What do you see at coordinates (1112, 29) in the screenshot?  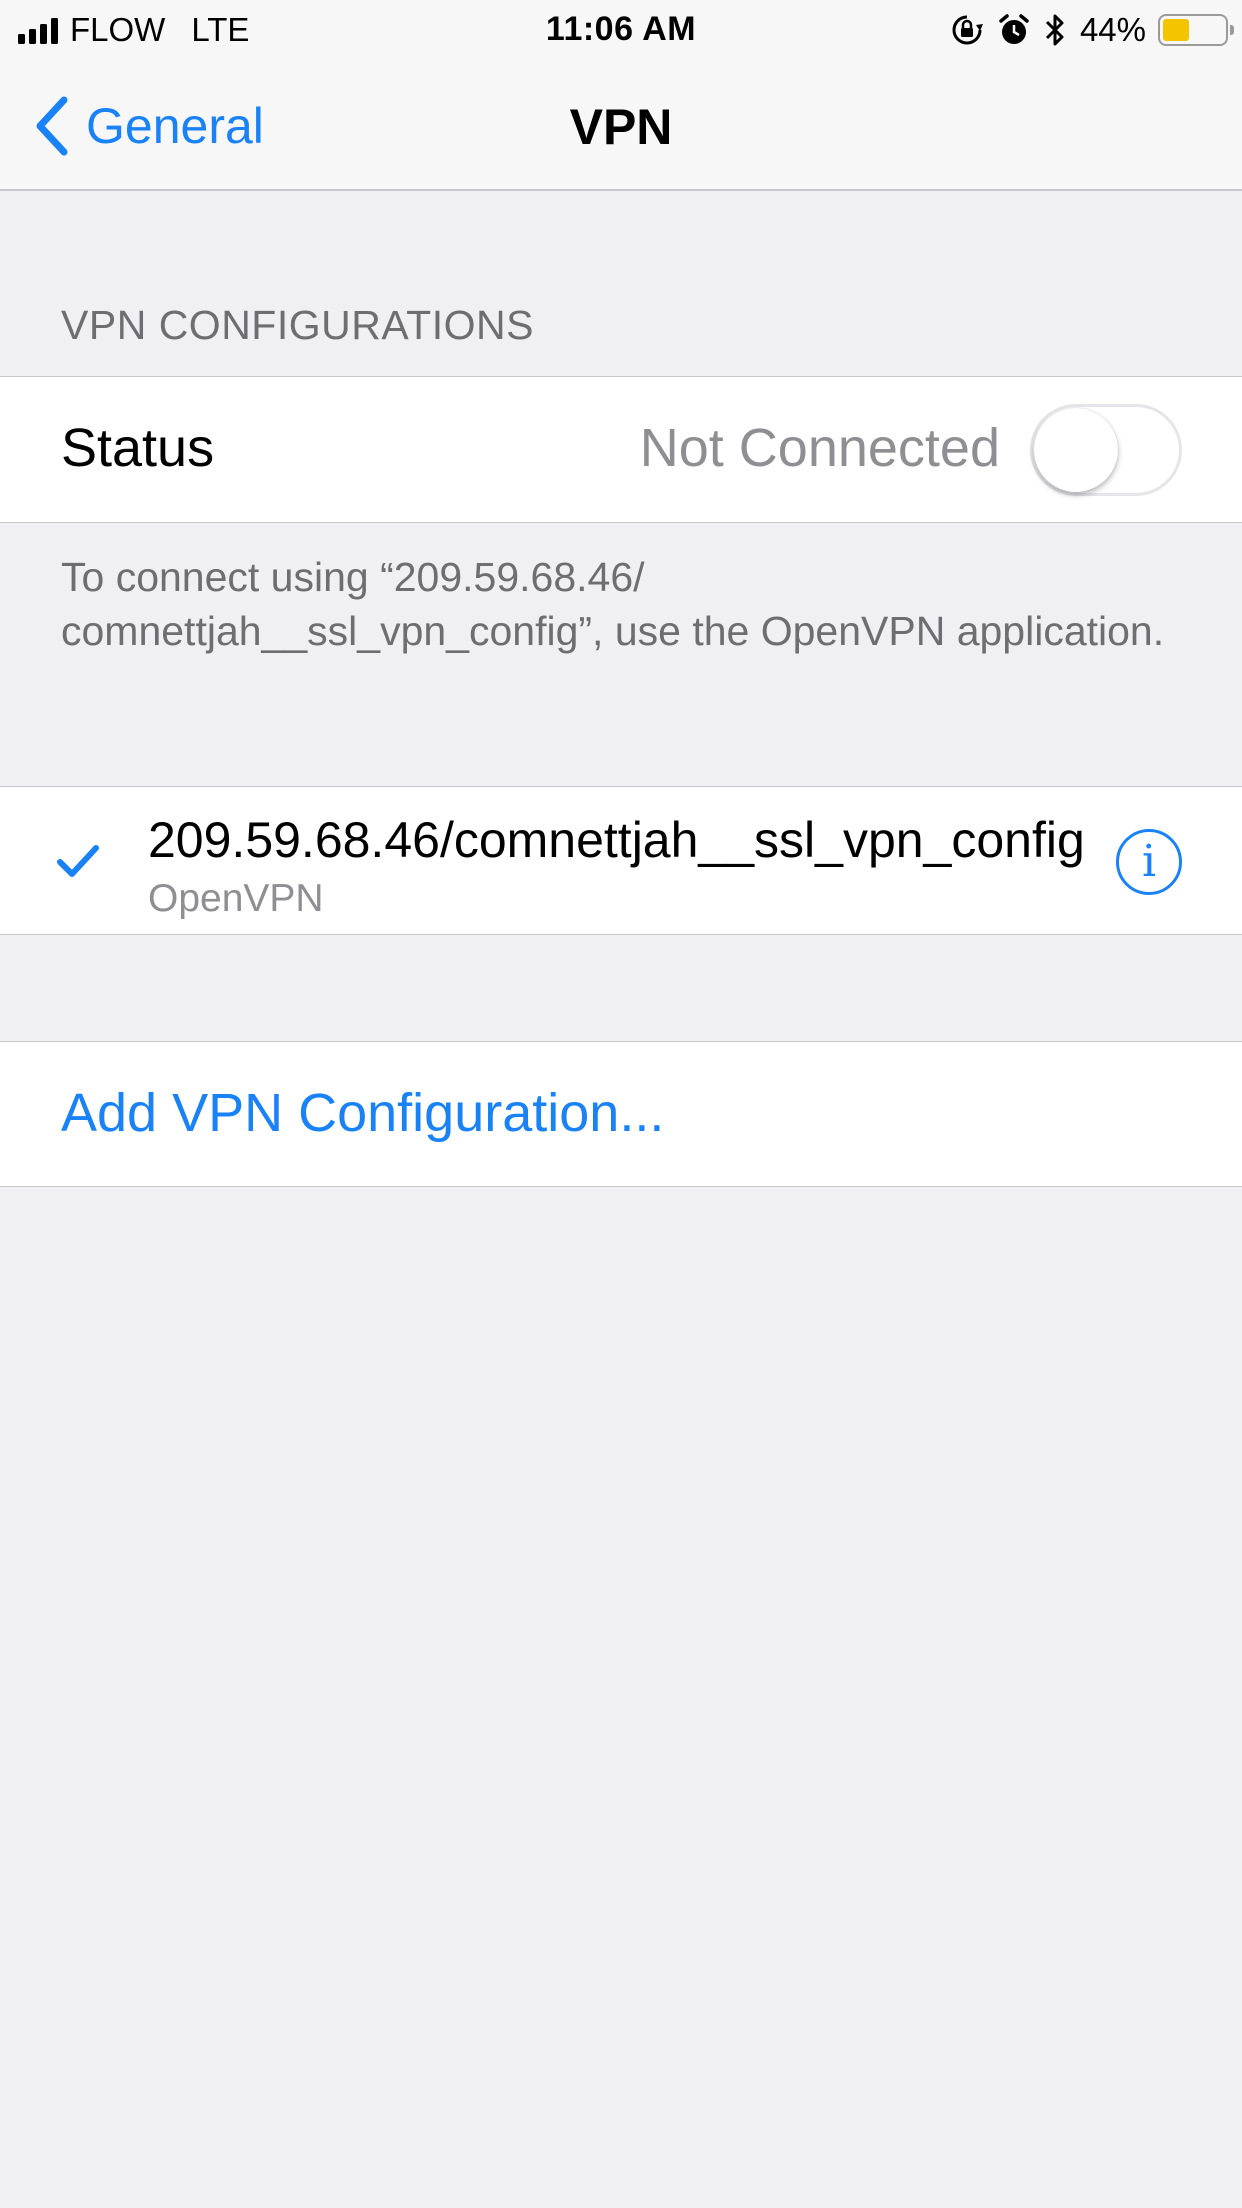 I see `battery-percentage: 44%` at bounding box center [1112, 29].